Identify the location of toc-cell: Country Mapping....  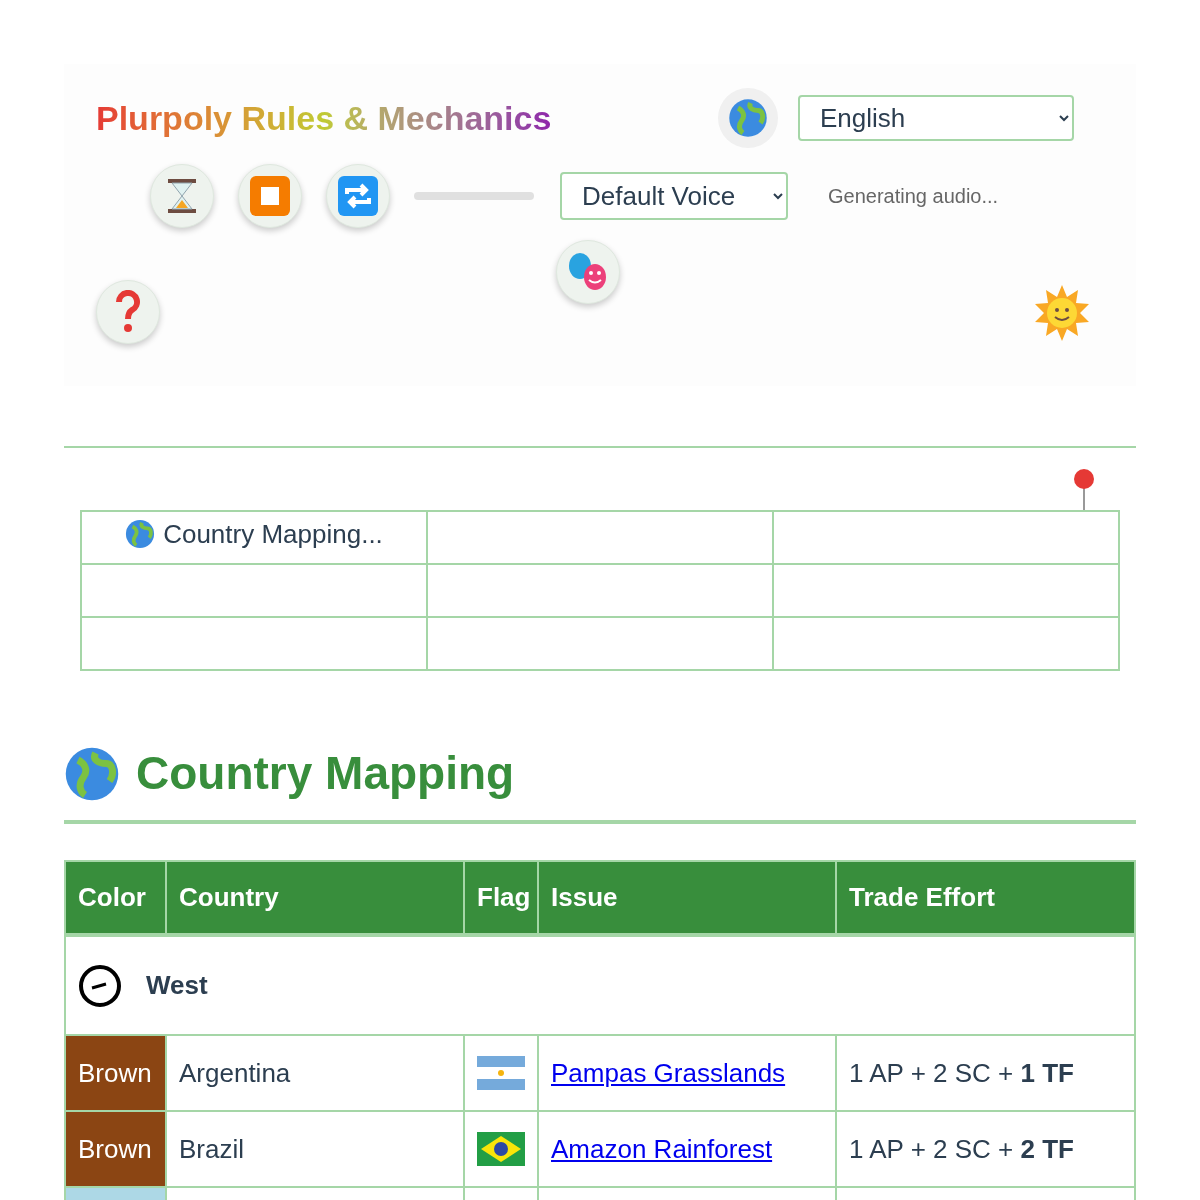
(254, 537).